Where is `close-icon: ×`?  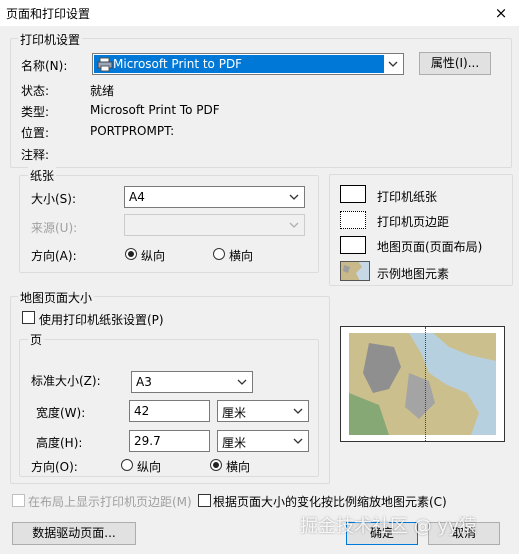 close-icon: × is located at coordinates (501, 13).